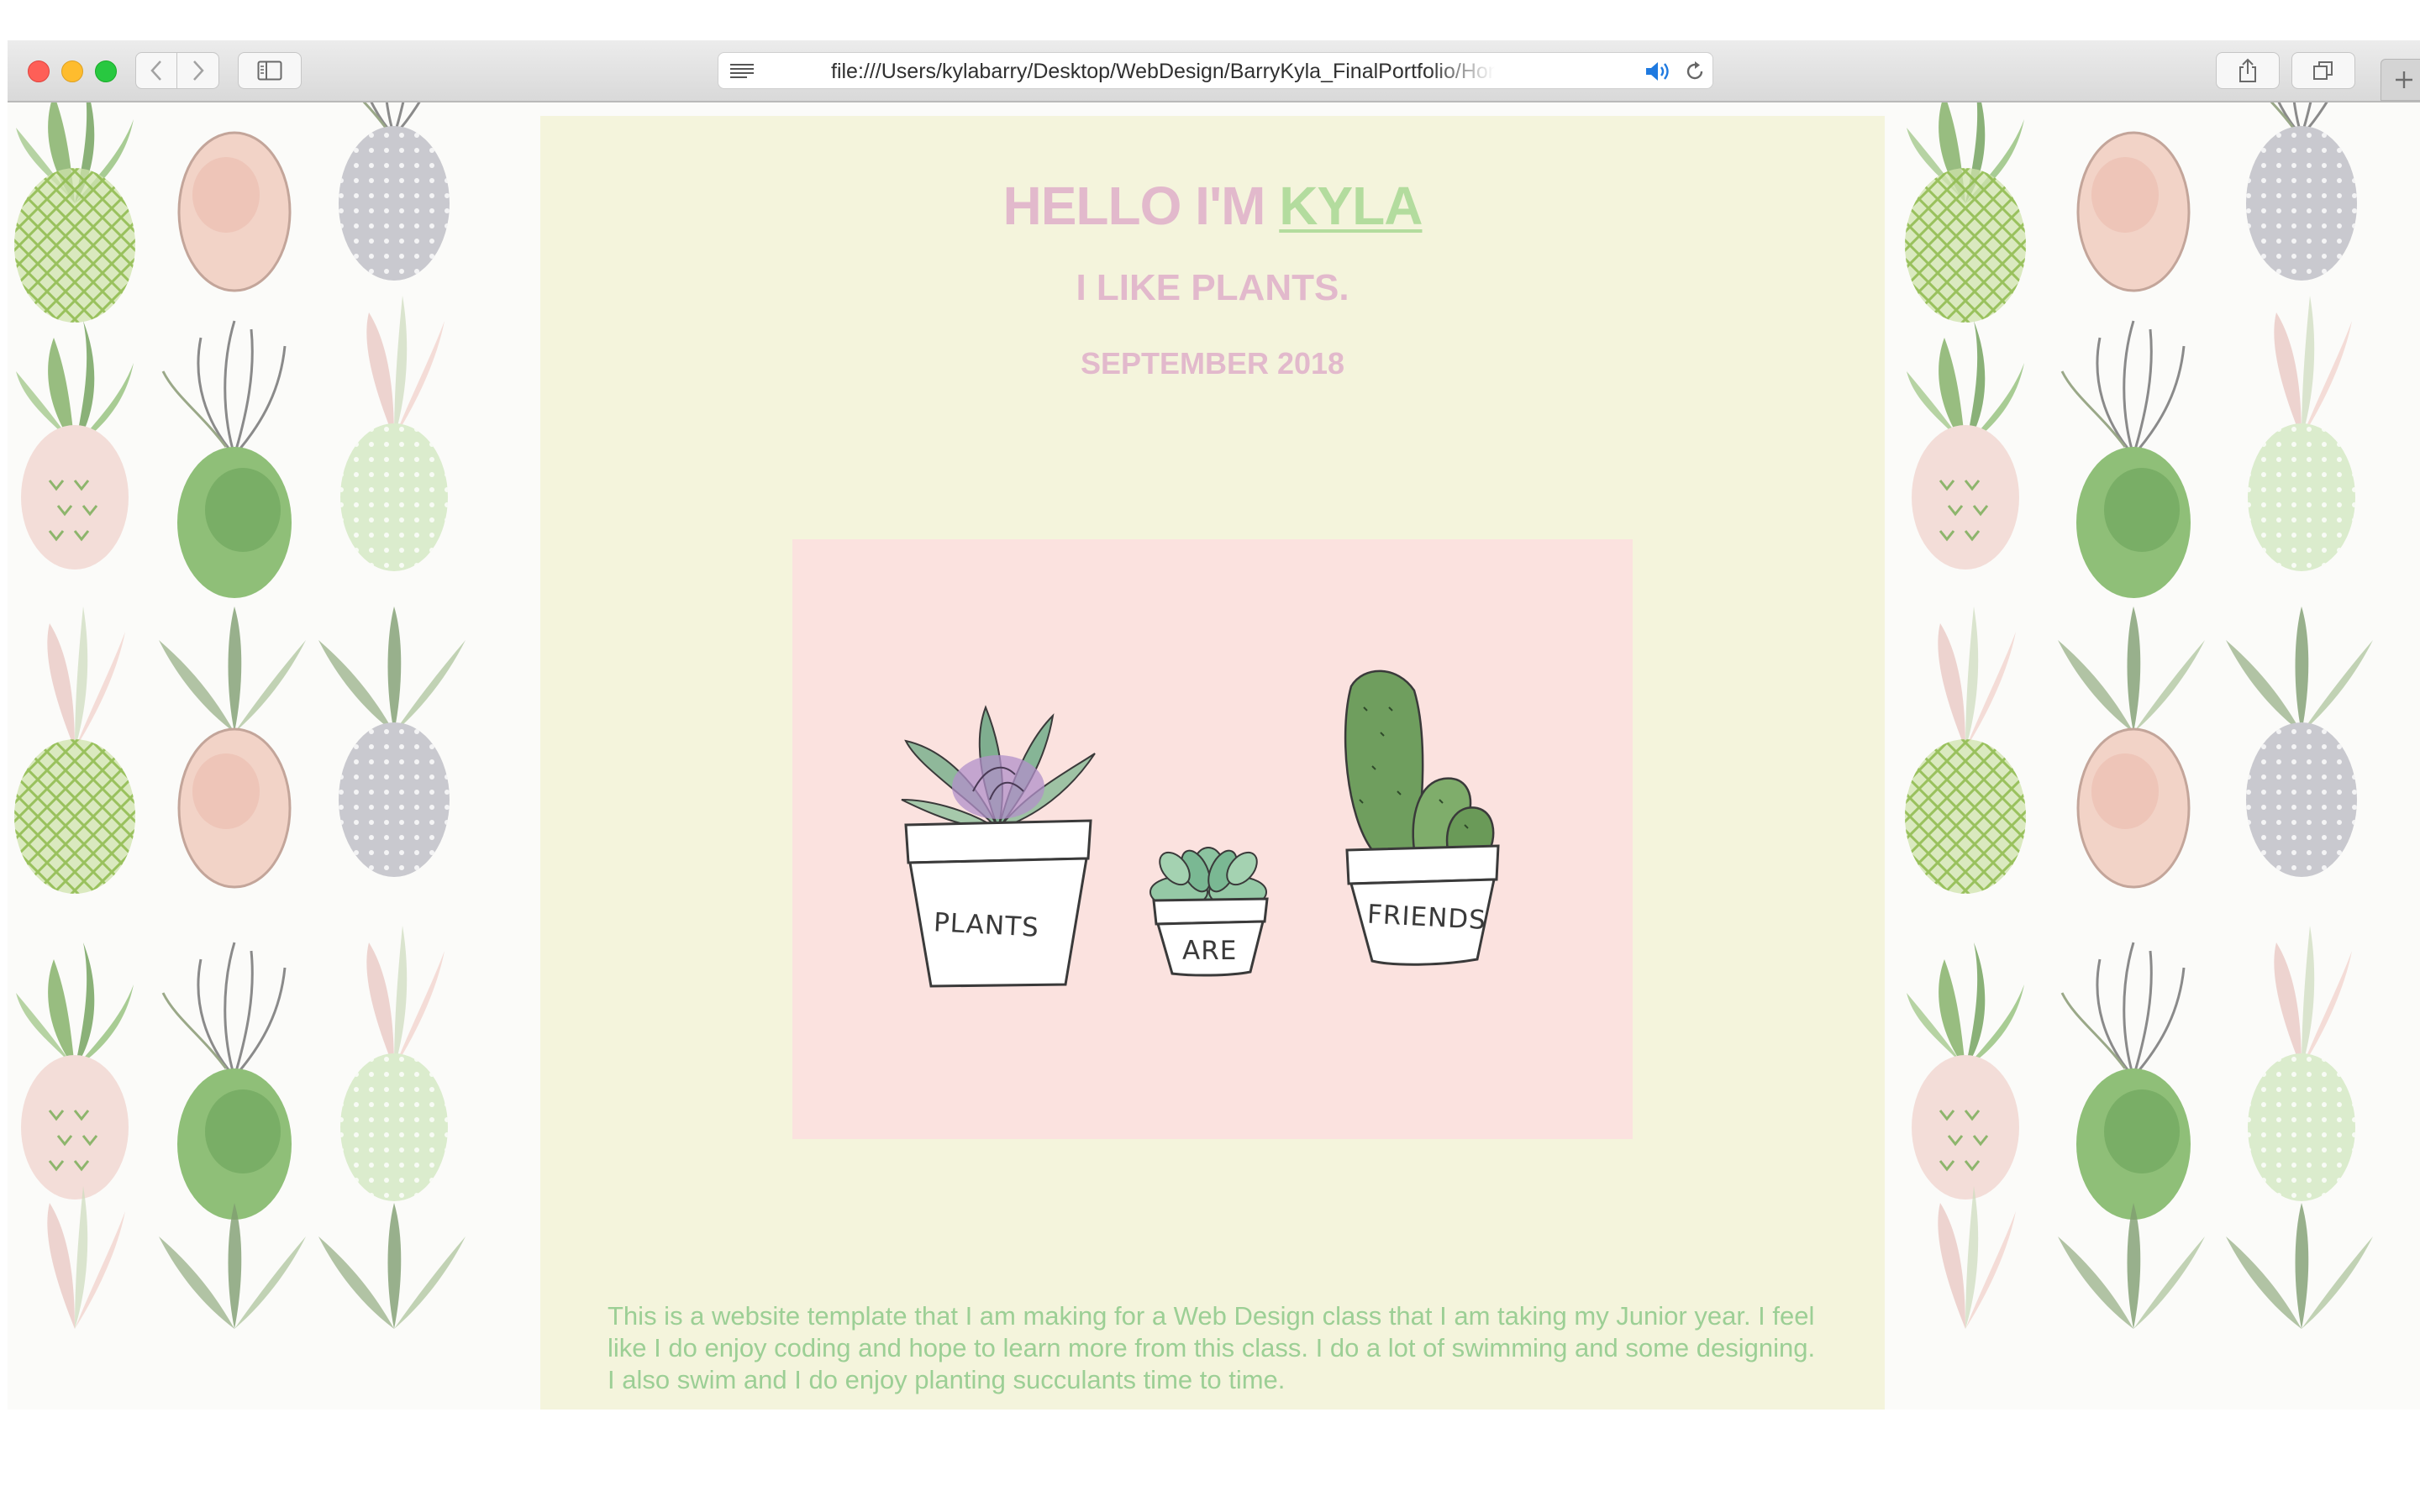 The width and height of the screenshot is (2420, 1512). I want to click on forward-button, so click(198, 70).